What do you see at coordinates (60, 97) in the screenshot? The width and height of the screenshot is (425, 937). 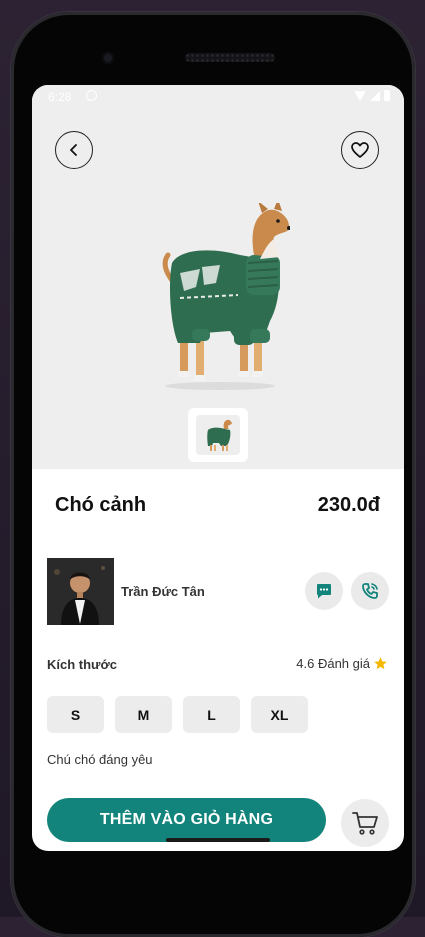 I see `status-time: 6:28` at bounding box center [60, 97].